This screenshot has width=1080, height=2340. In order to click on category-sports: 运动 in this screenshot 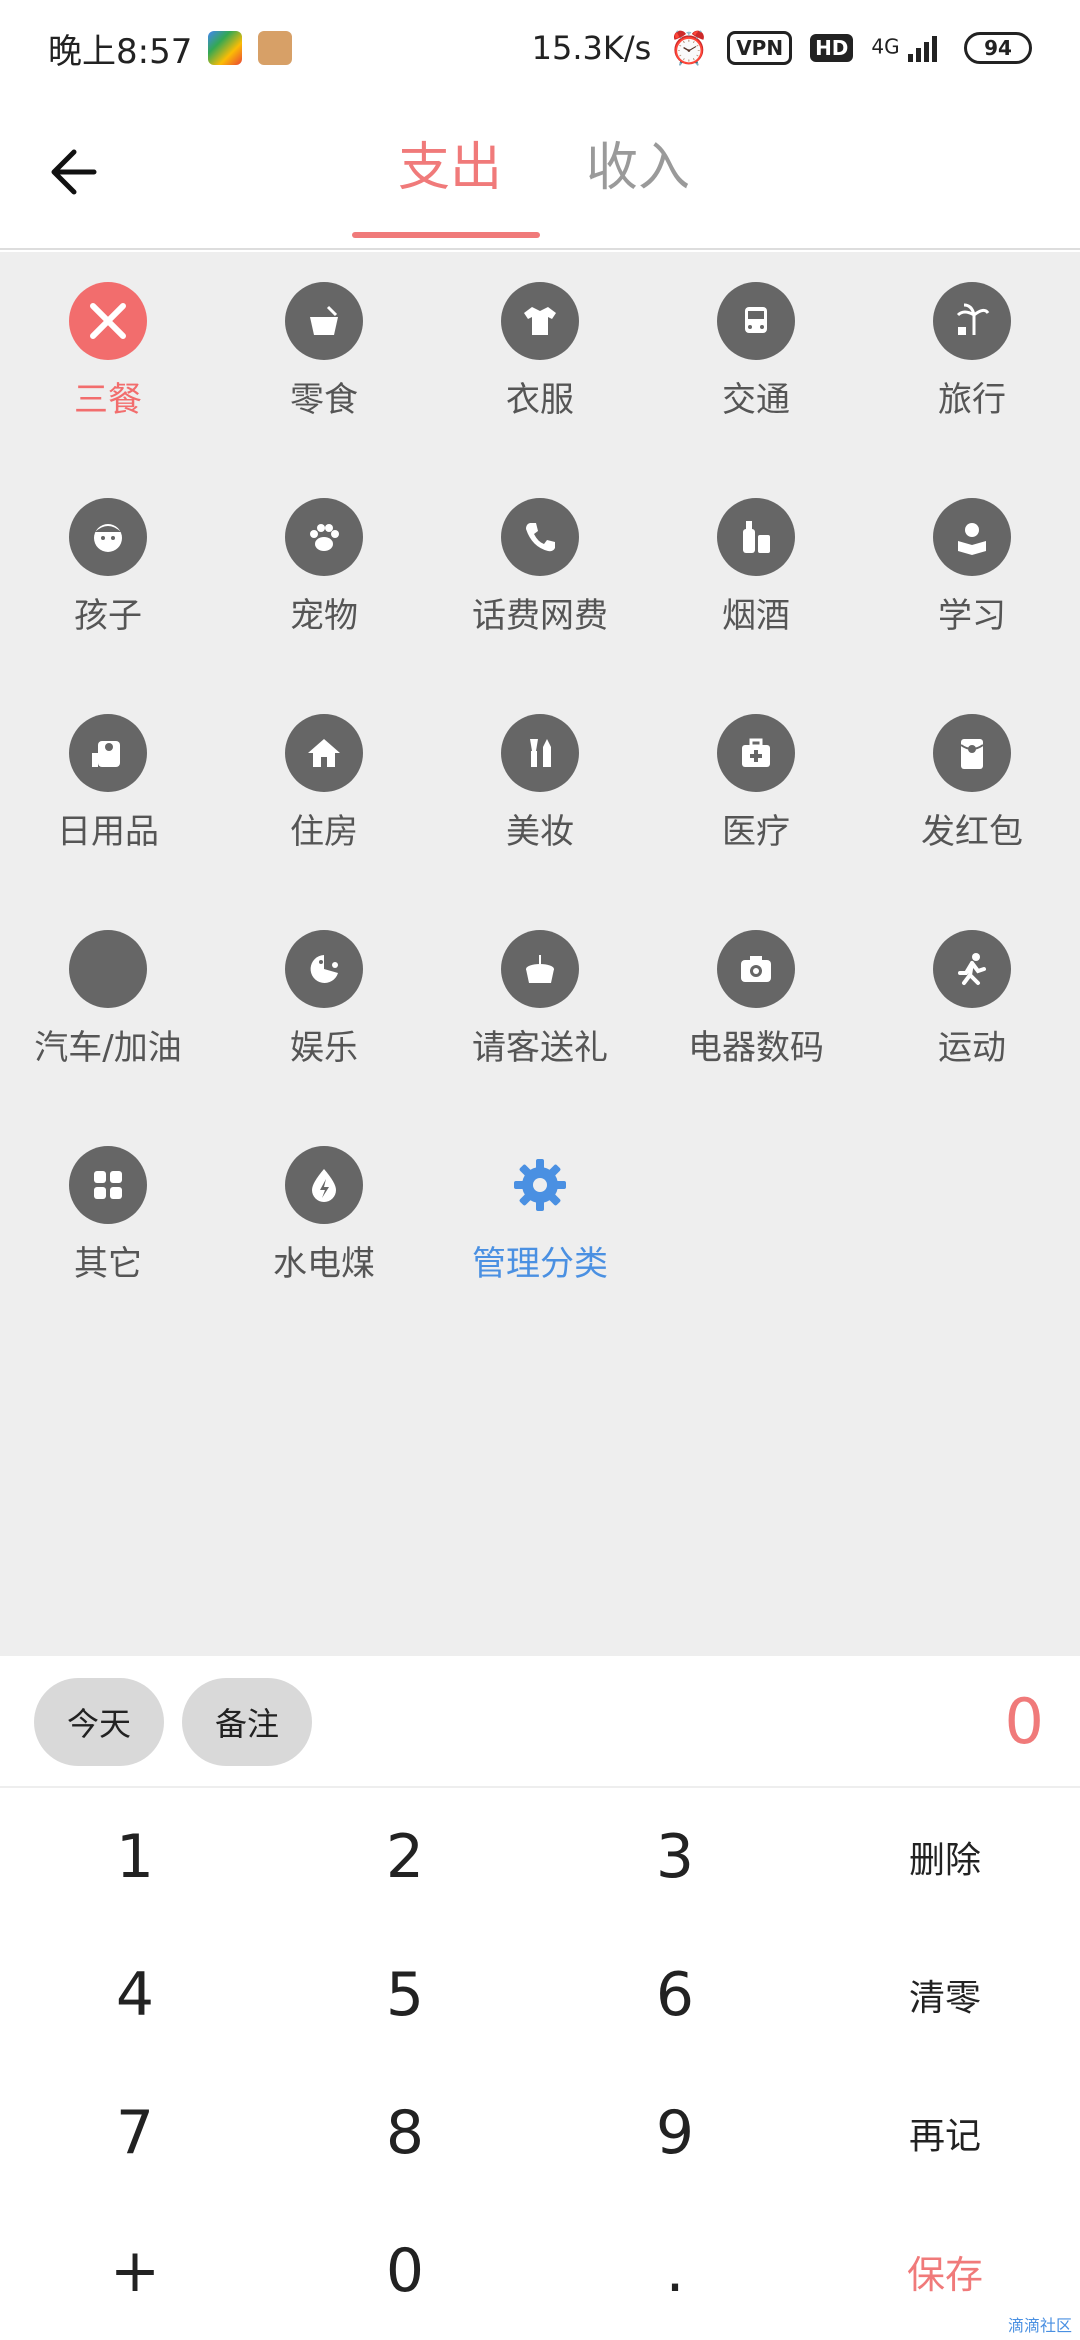, I will do `click(972, 1000)`.